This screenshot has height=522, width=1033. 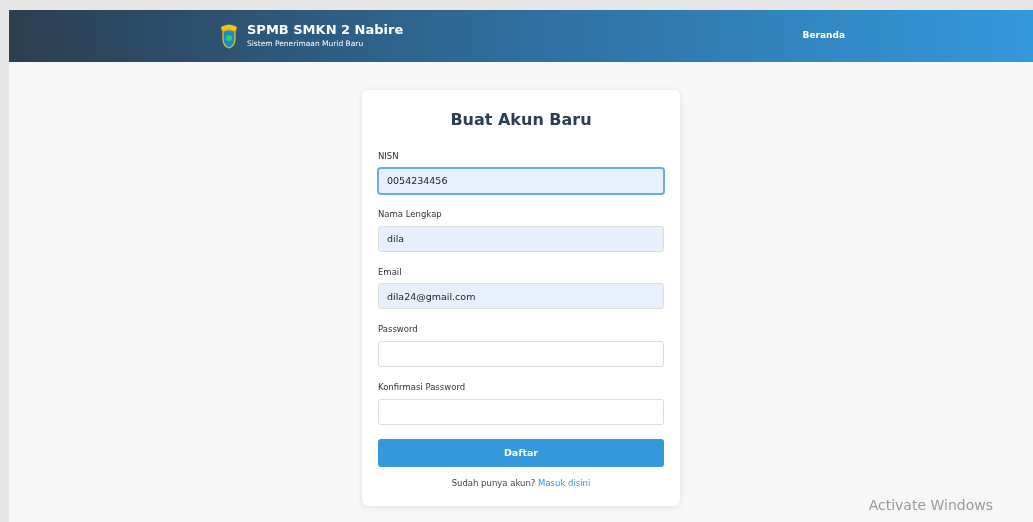 What do you see at coordinates (410, 214) in the screenshot?
I see `field-label: Nama Lengkap` at bounding box center [410, 214].